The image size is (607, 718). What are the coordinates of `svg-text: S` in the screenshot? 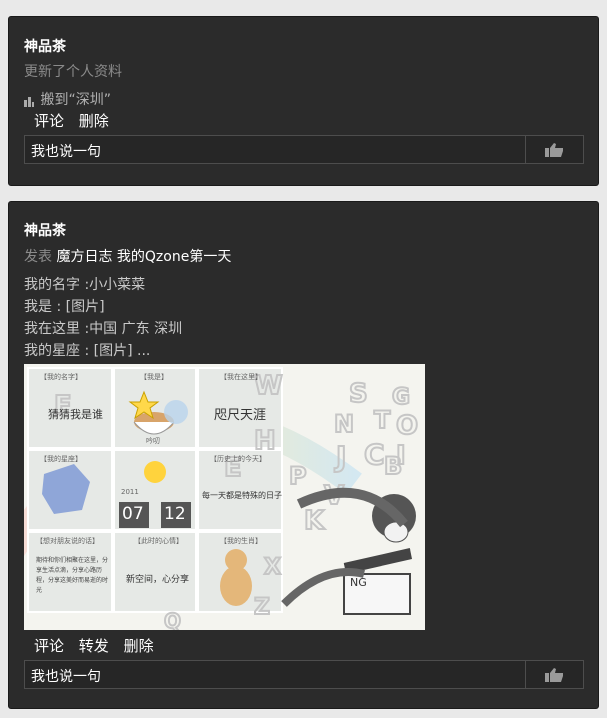 It's located at (358, 394).